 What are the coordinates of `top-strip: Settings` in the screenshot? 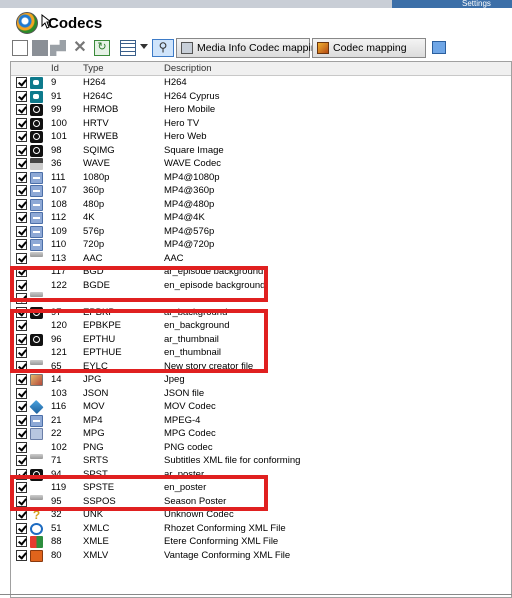 It's located at (256, 4).